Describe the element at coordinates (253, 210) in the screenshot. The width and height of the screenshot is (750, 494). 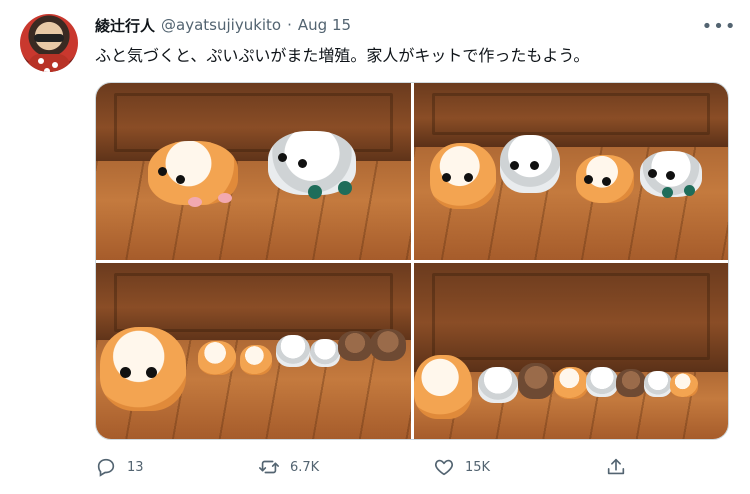
I see `wood-floor` at that location.